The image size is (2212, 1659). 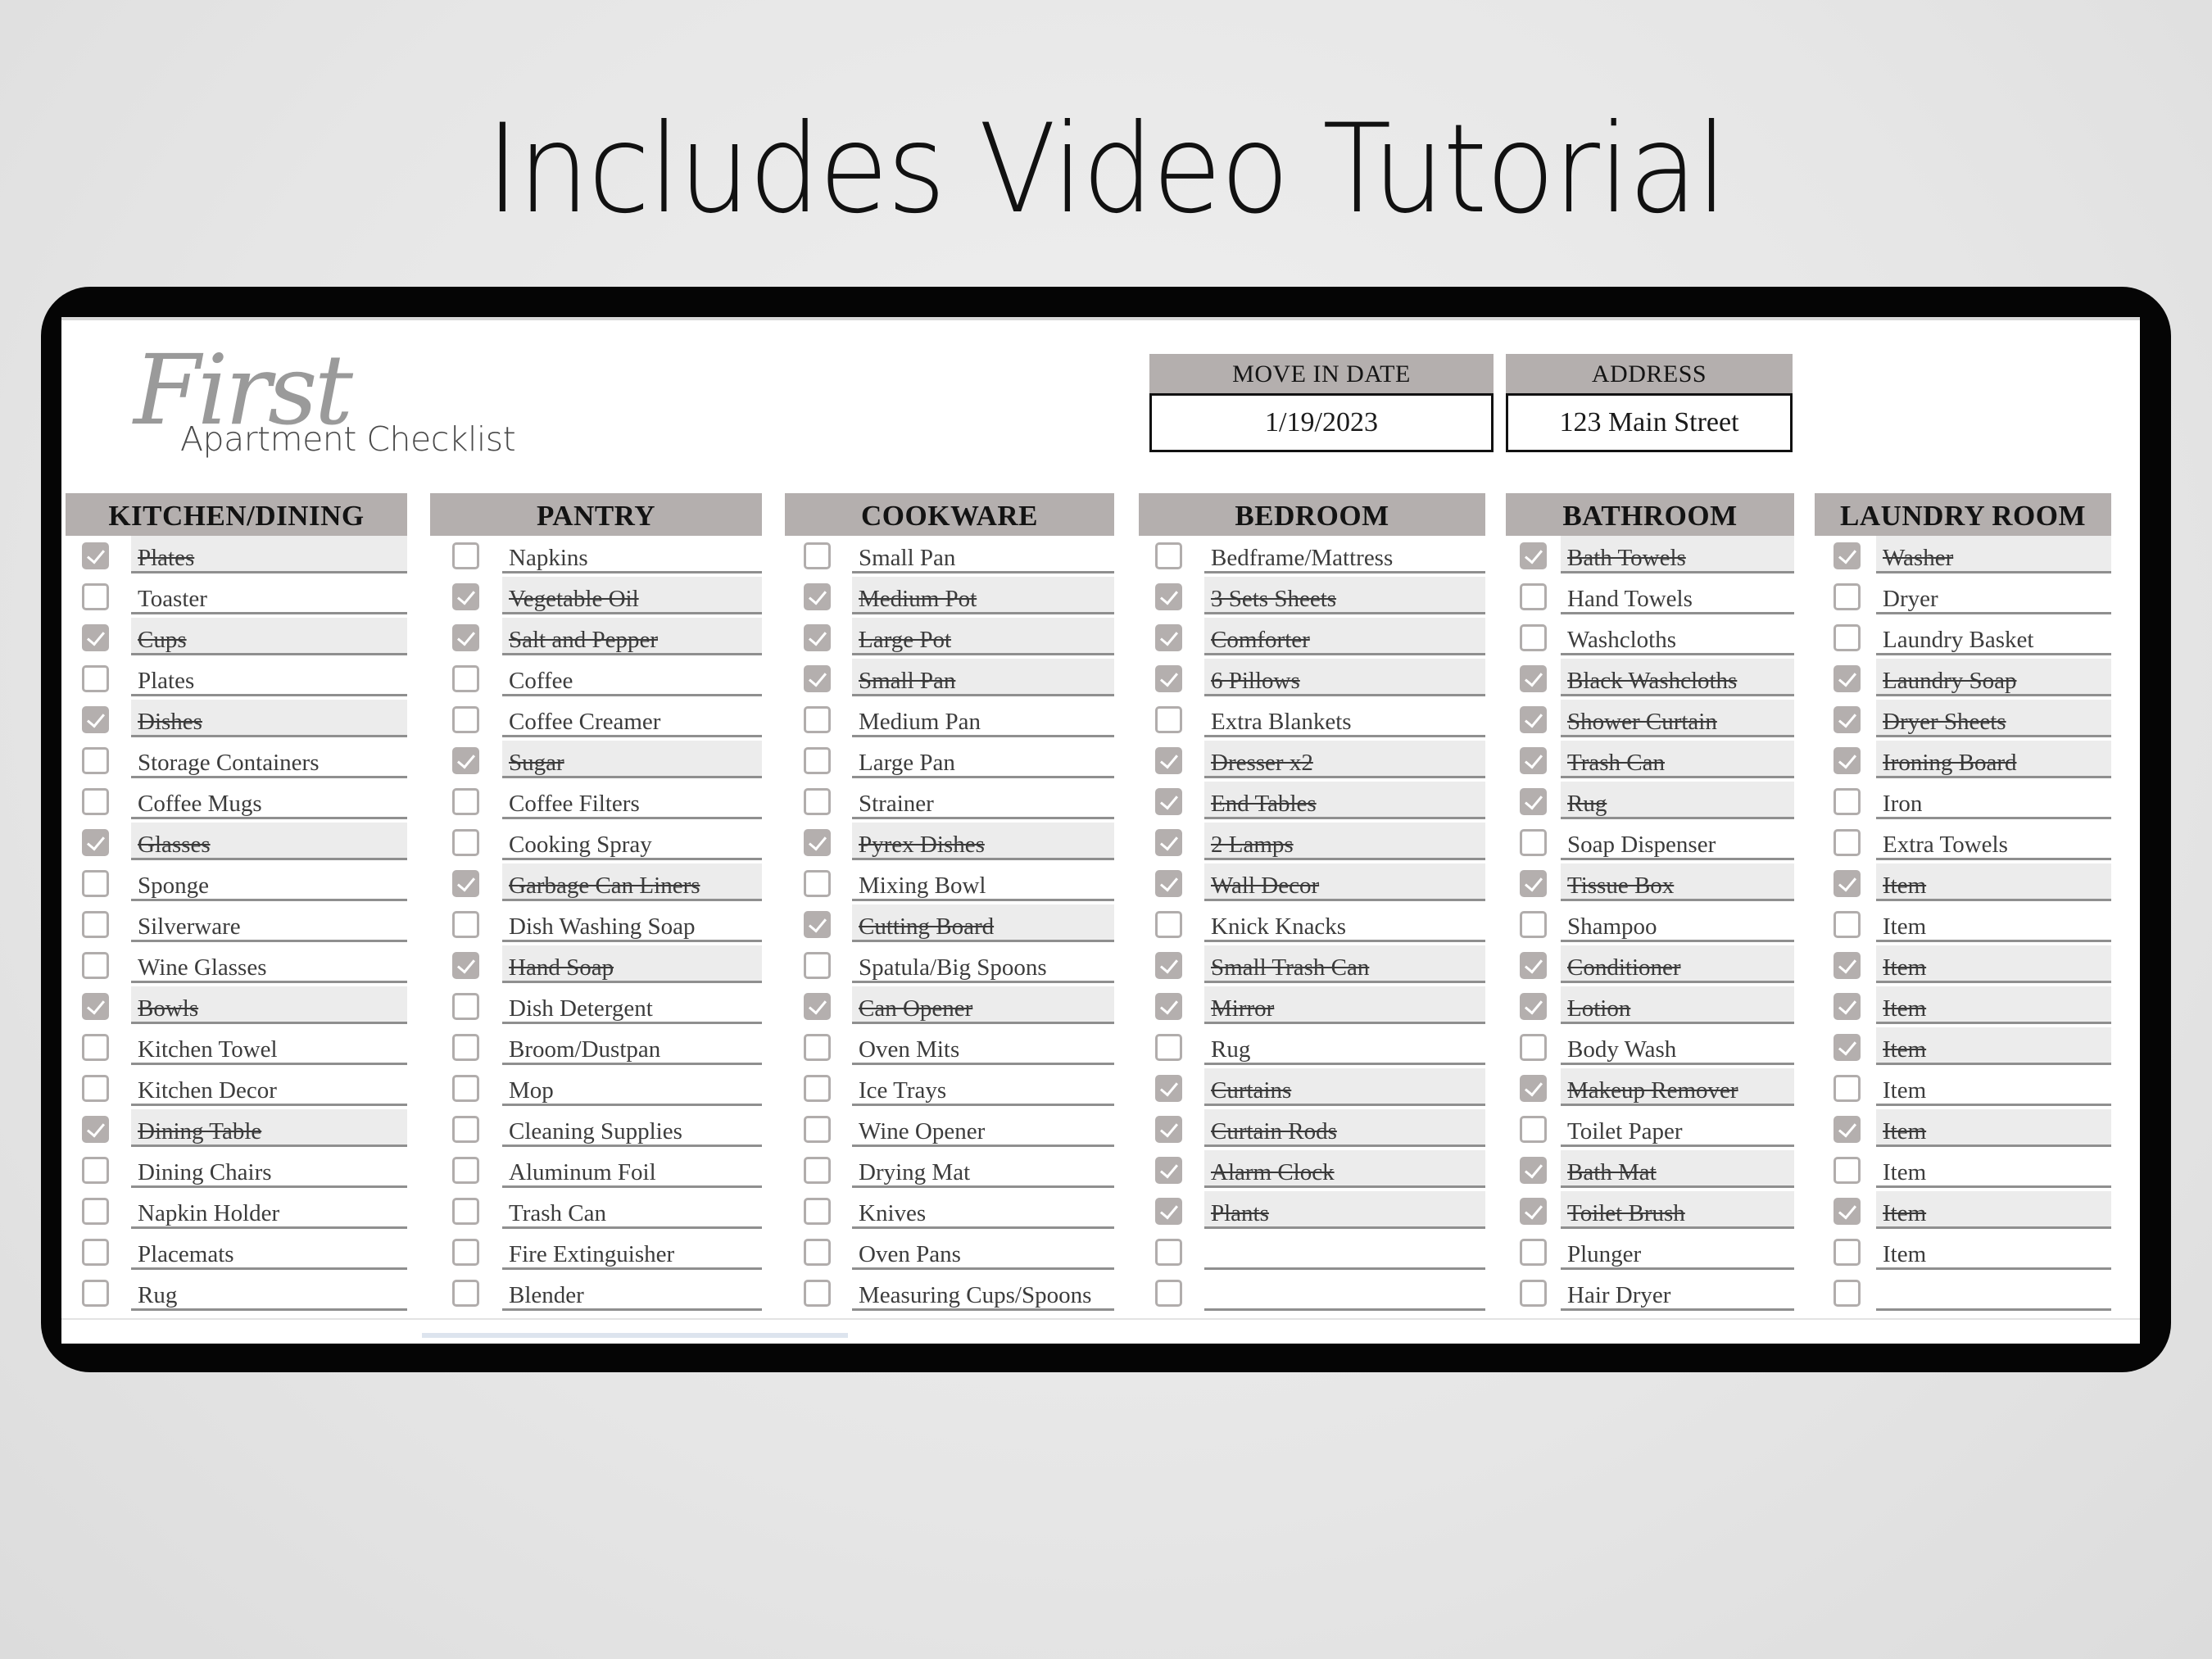 What do you see at coordinates (983, 841) in the screenshot?
I see `item-label: Pyrex Dishes` at bounding box center [983, 841].